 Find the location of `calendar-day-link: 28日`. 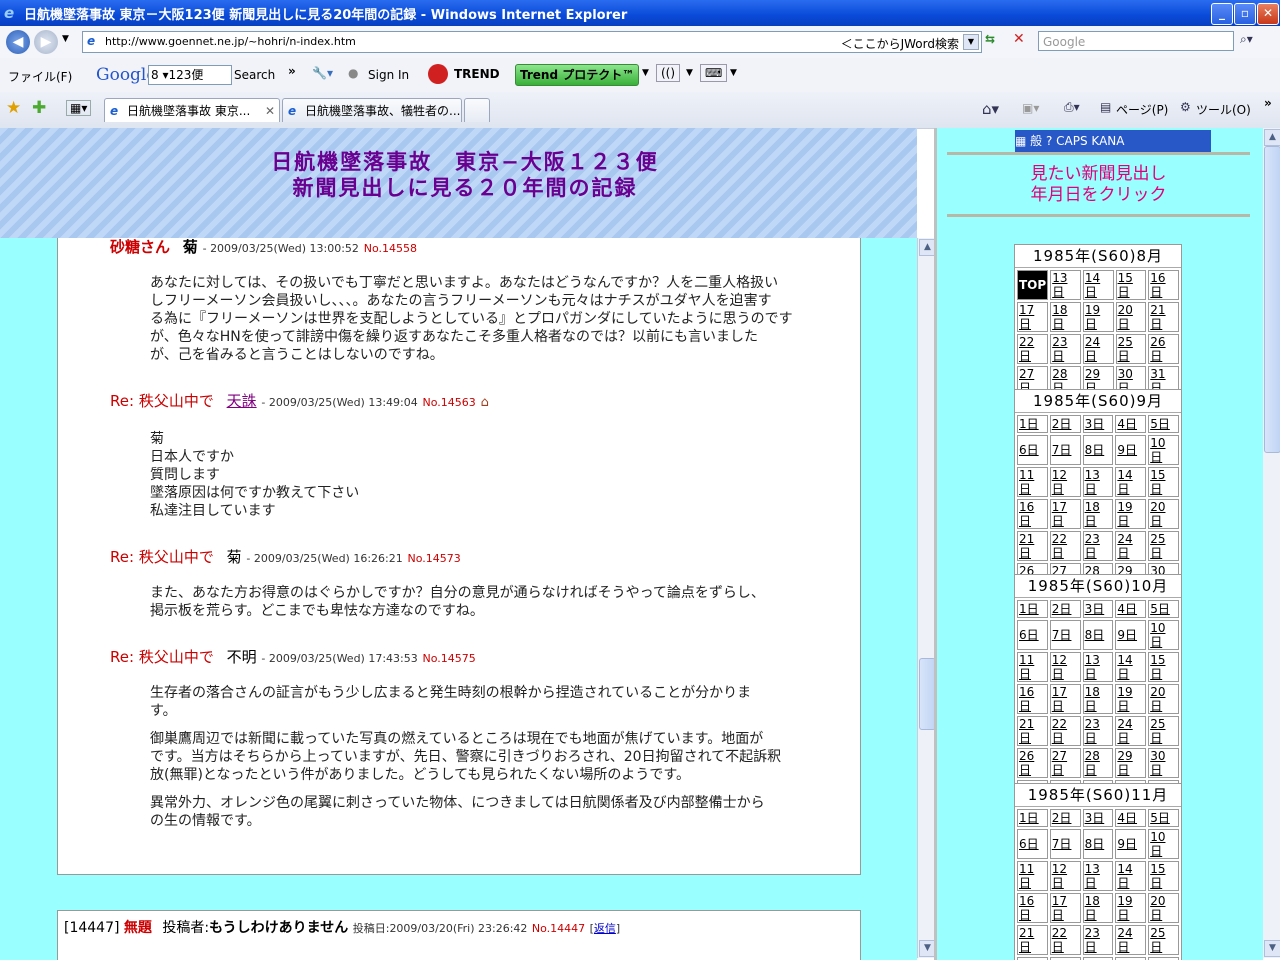

calendar-day-link: 28日 is located at coordinates (1098, 763).